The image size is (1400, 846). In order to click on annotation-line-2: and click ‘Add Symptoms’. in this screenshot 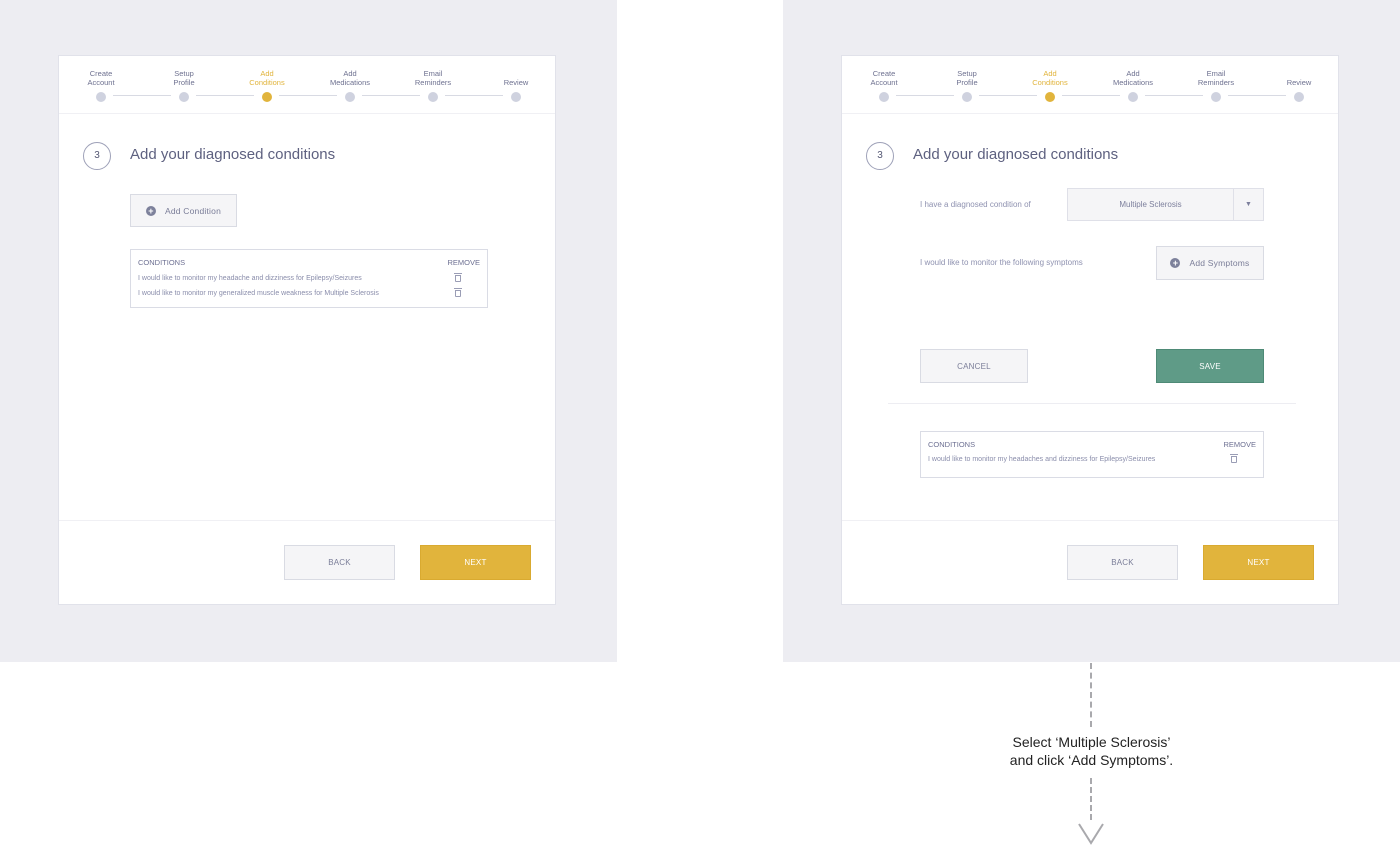, I will do `click(1091, 760)`.